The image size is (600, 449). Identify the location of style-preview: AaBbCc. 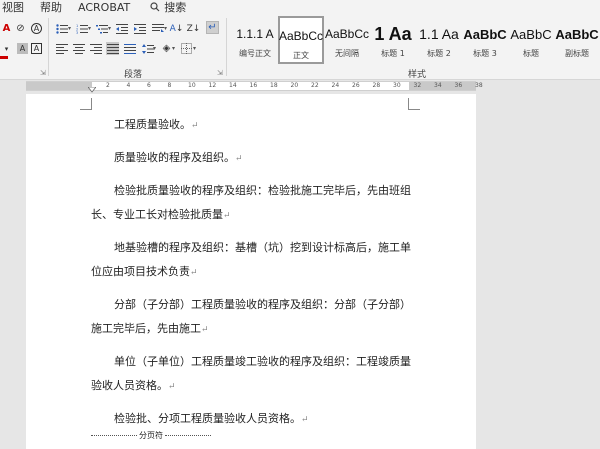
(301, 36).